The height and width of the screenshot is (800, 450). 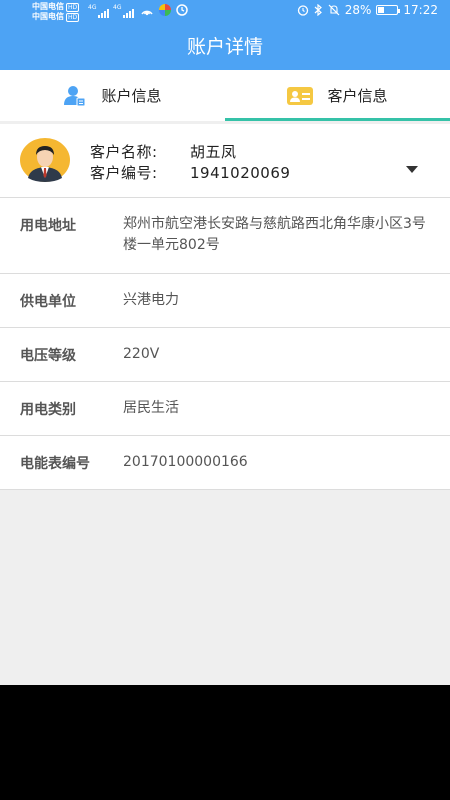 I want to click on dropdown-arrow-icon, so click(x=412, y=169).